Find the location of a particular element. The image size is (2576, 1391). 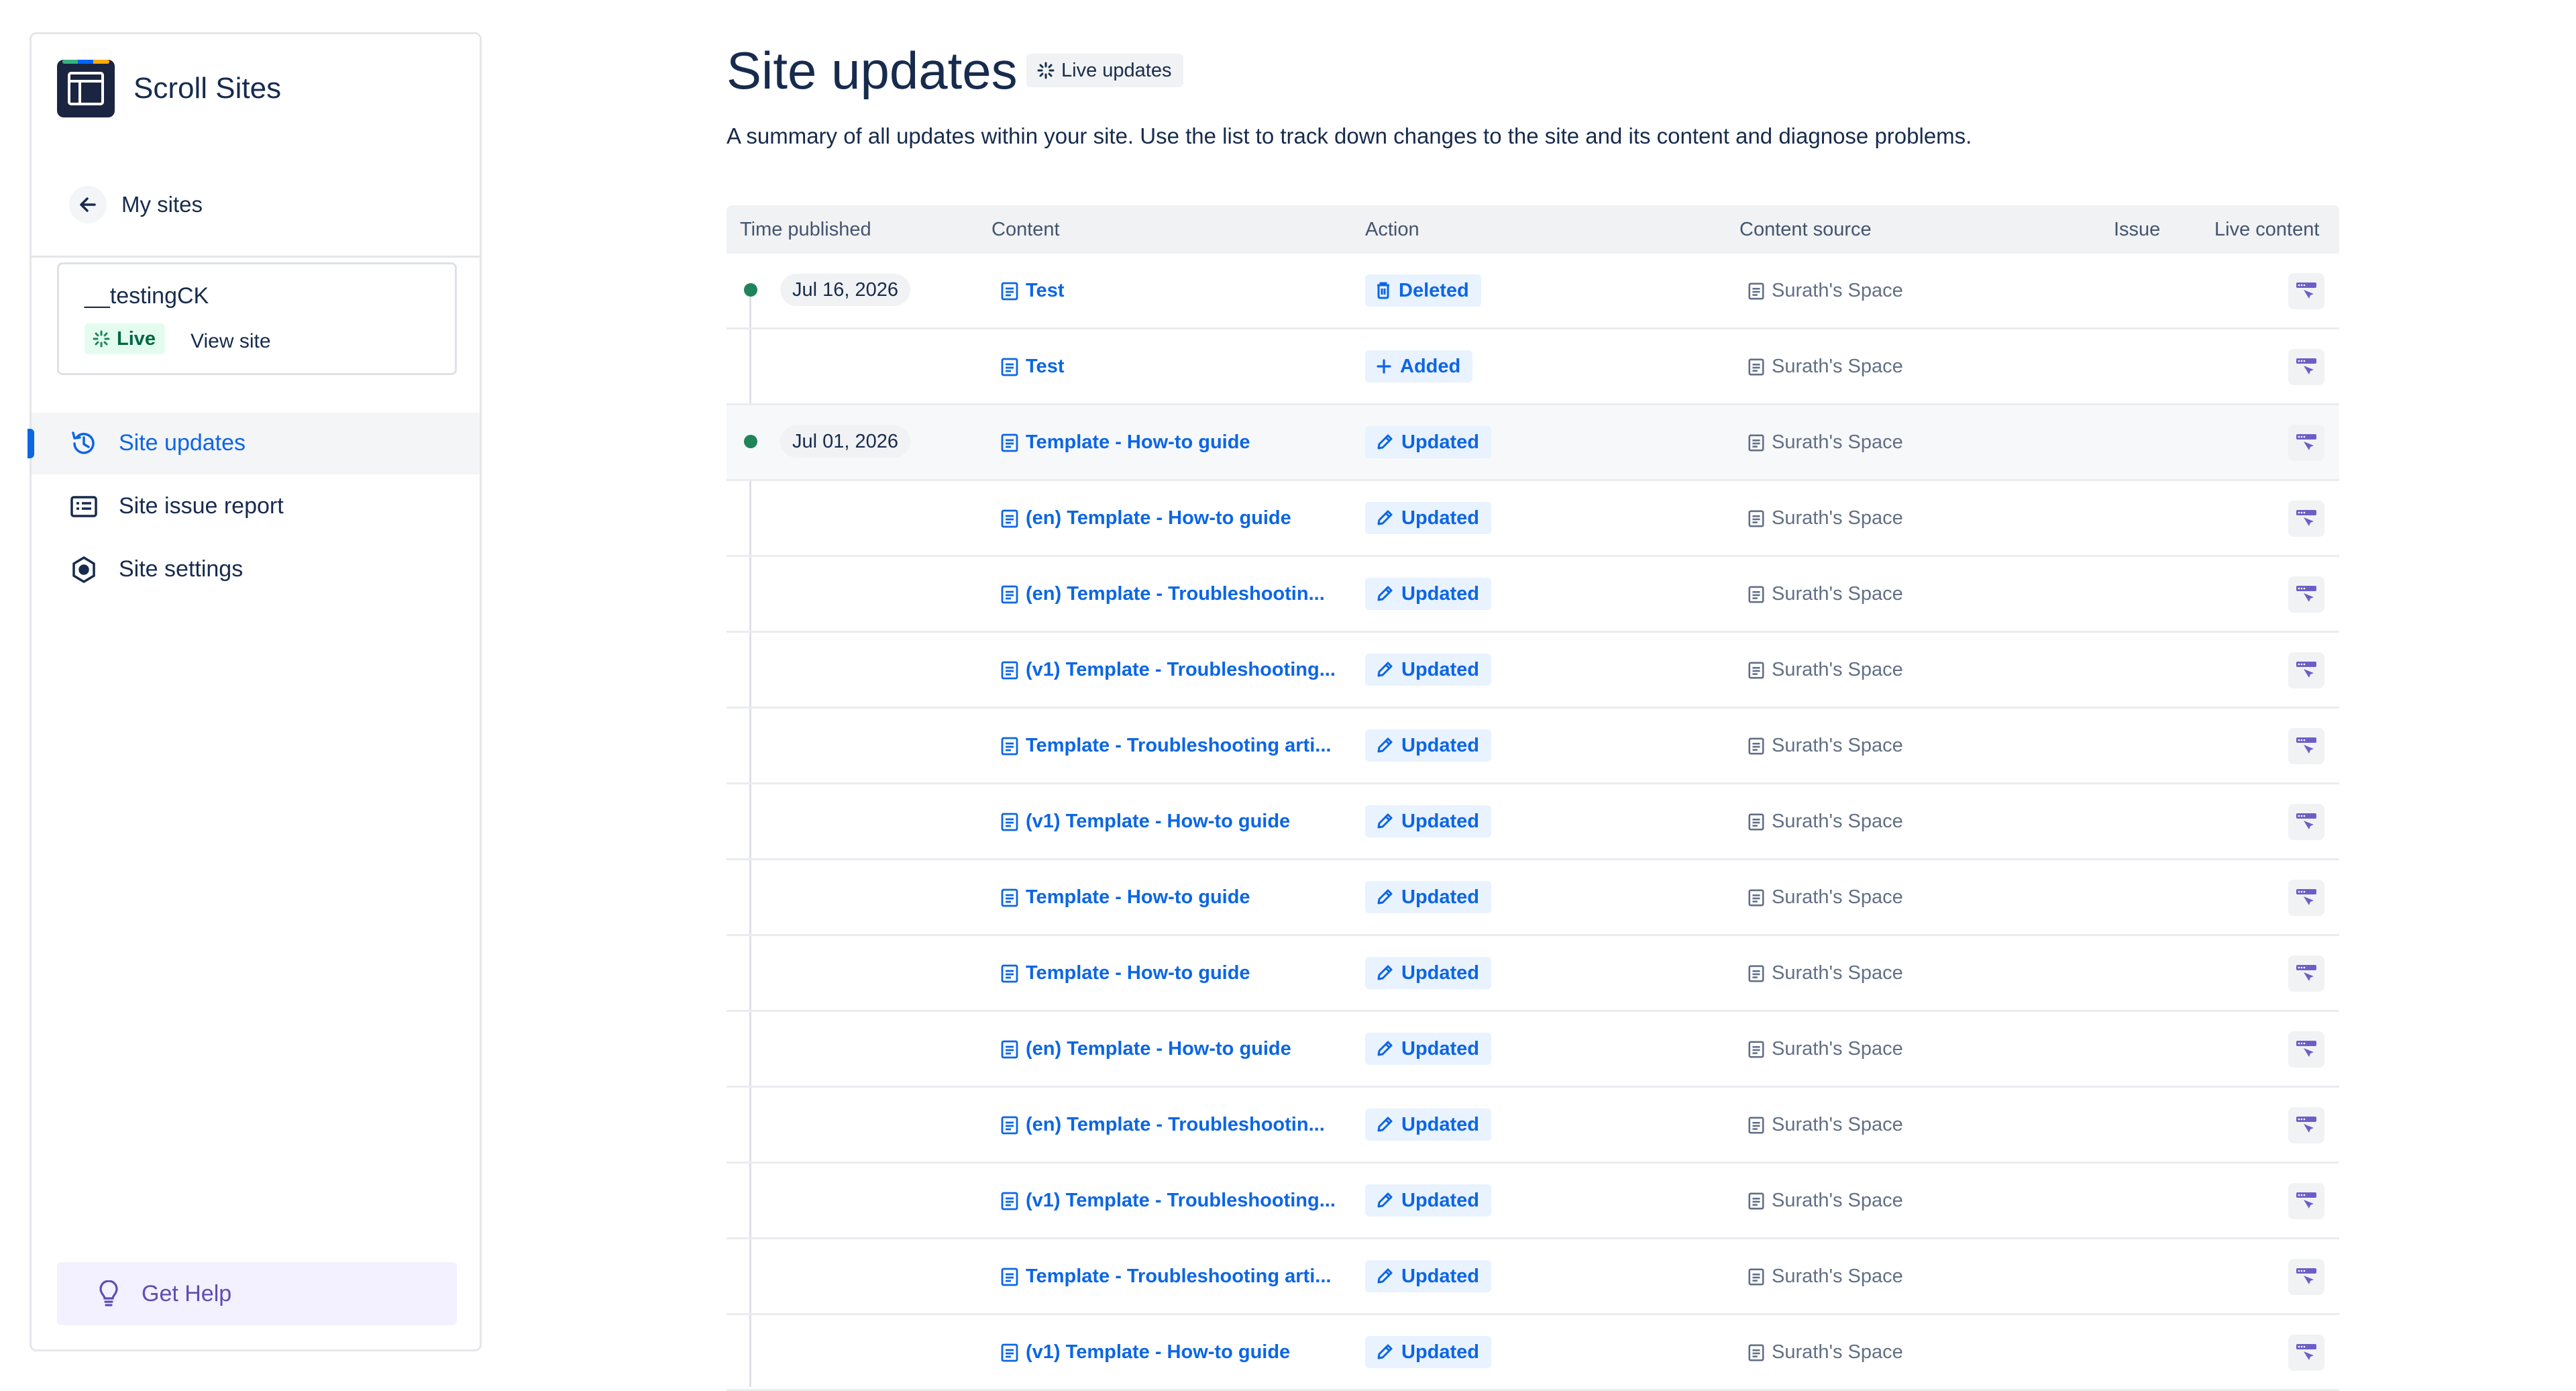

view-site-link: View site is located at coordinates (231, 341).